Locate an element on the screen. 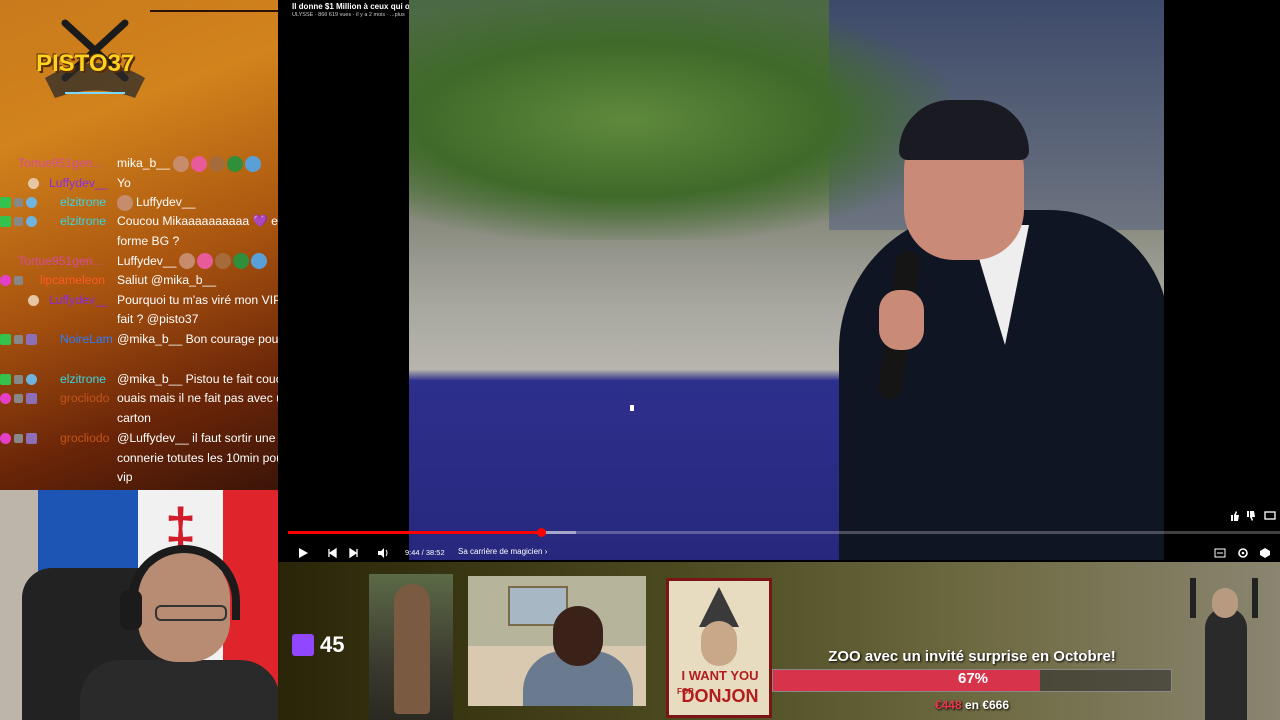 The image size is (1280, 720). mouse-cursor is located at coordinates (632, 408).